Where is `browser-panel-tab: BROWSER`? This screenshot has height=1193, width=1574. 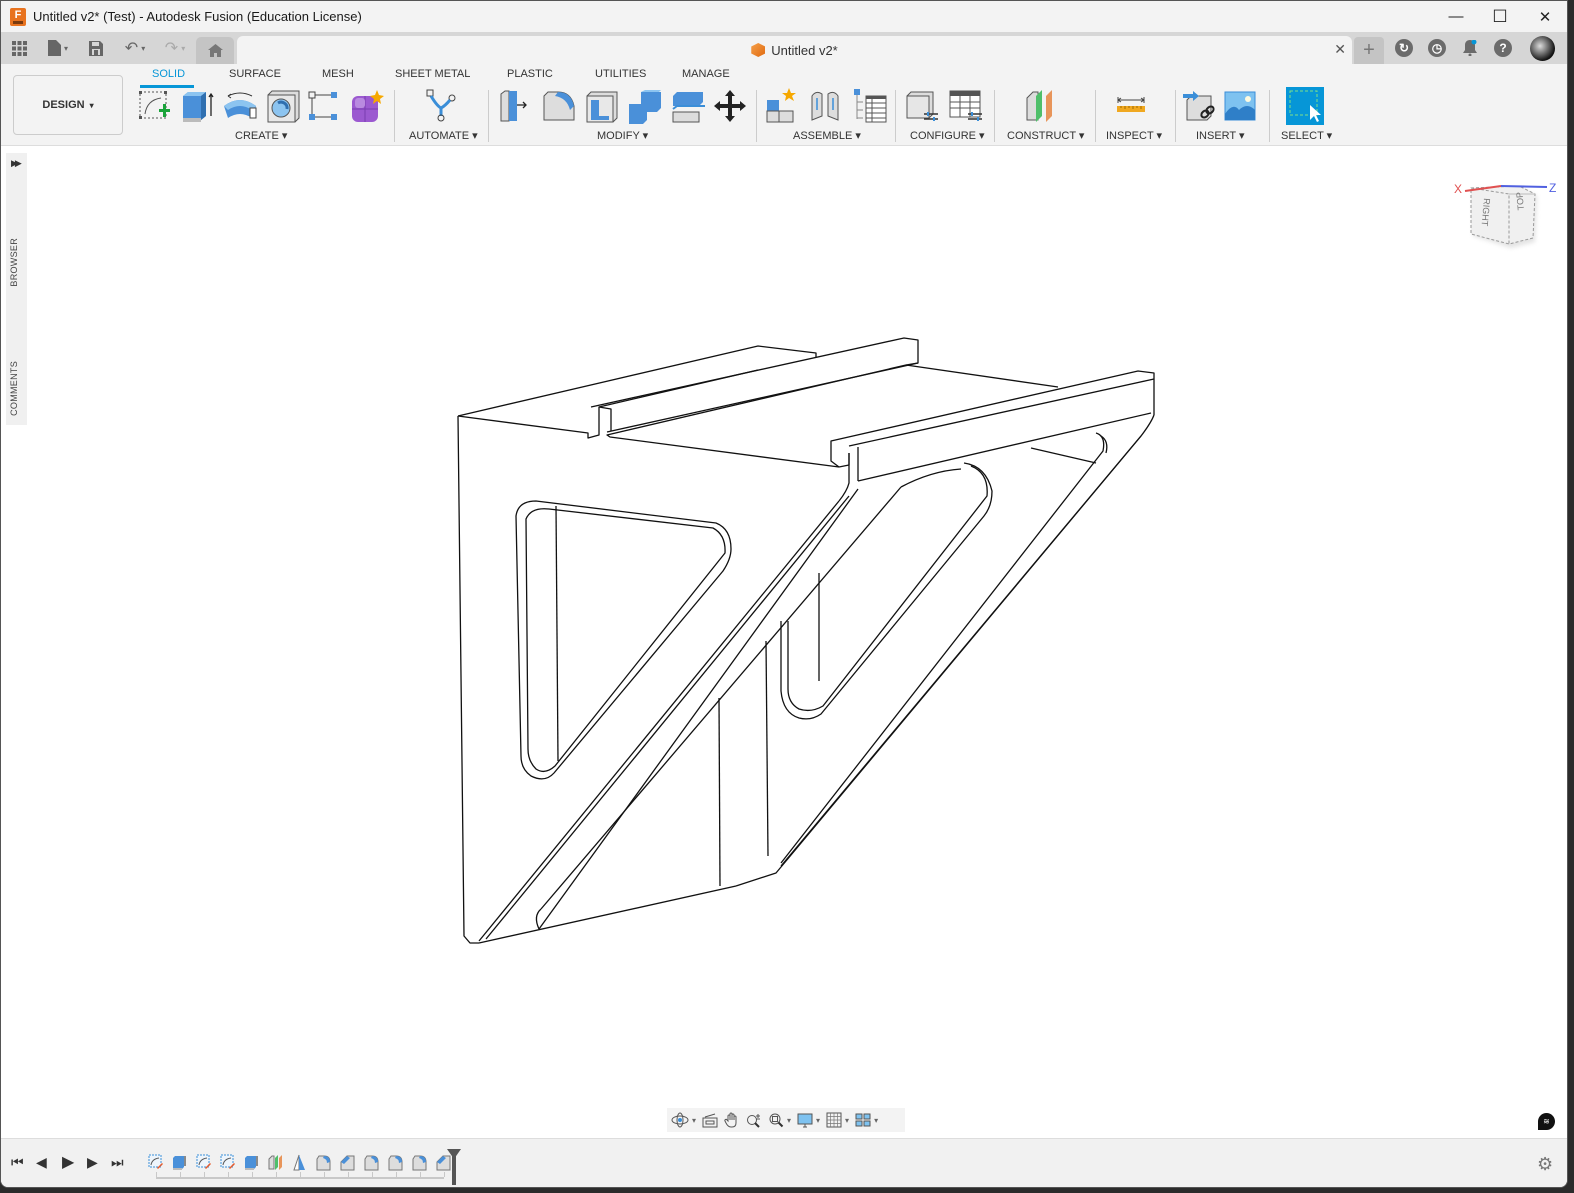 browser-panel-tab: BROWSER is located at coordinates (14, 262).